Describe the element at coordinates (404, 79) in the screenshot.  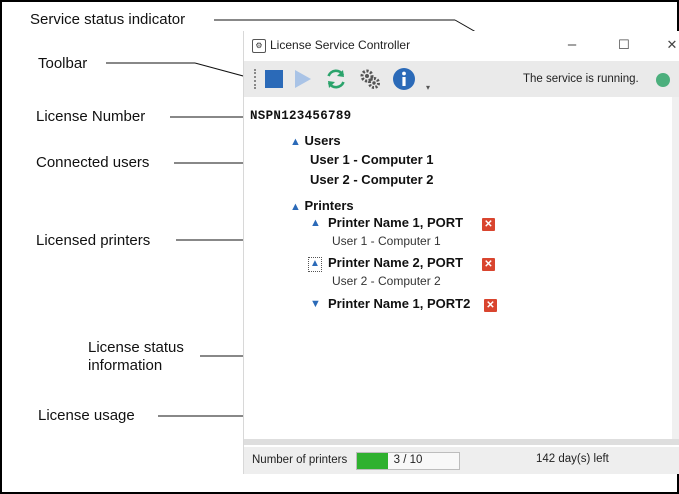
I see `info-icon` at that location.